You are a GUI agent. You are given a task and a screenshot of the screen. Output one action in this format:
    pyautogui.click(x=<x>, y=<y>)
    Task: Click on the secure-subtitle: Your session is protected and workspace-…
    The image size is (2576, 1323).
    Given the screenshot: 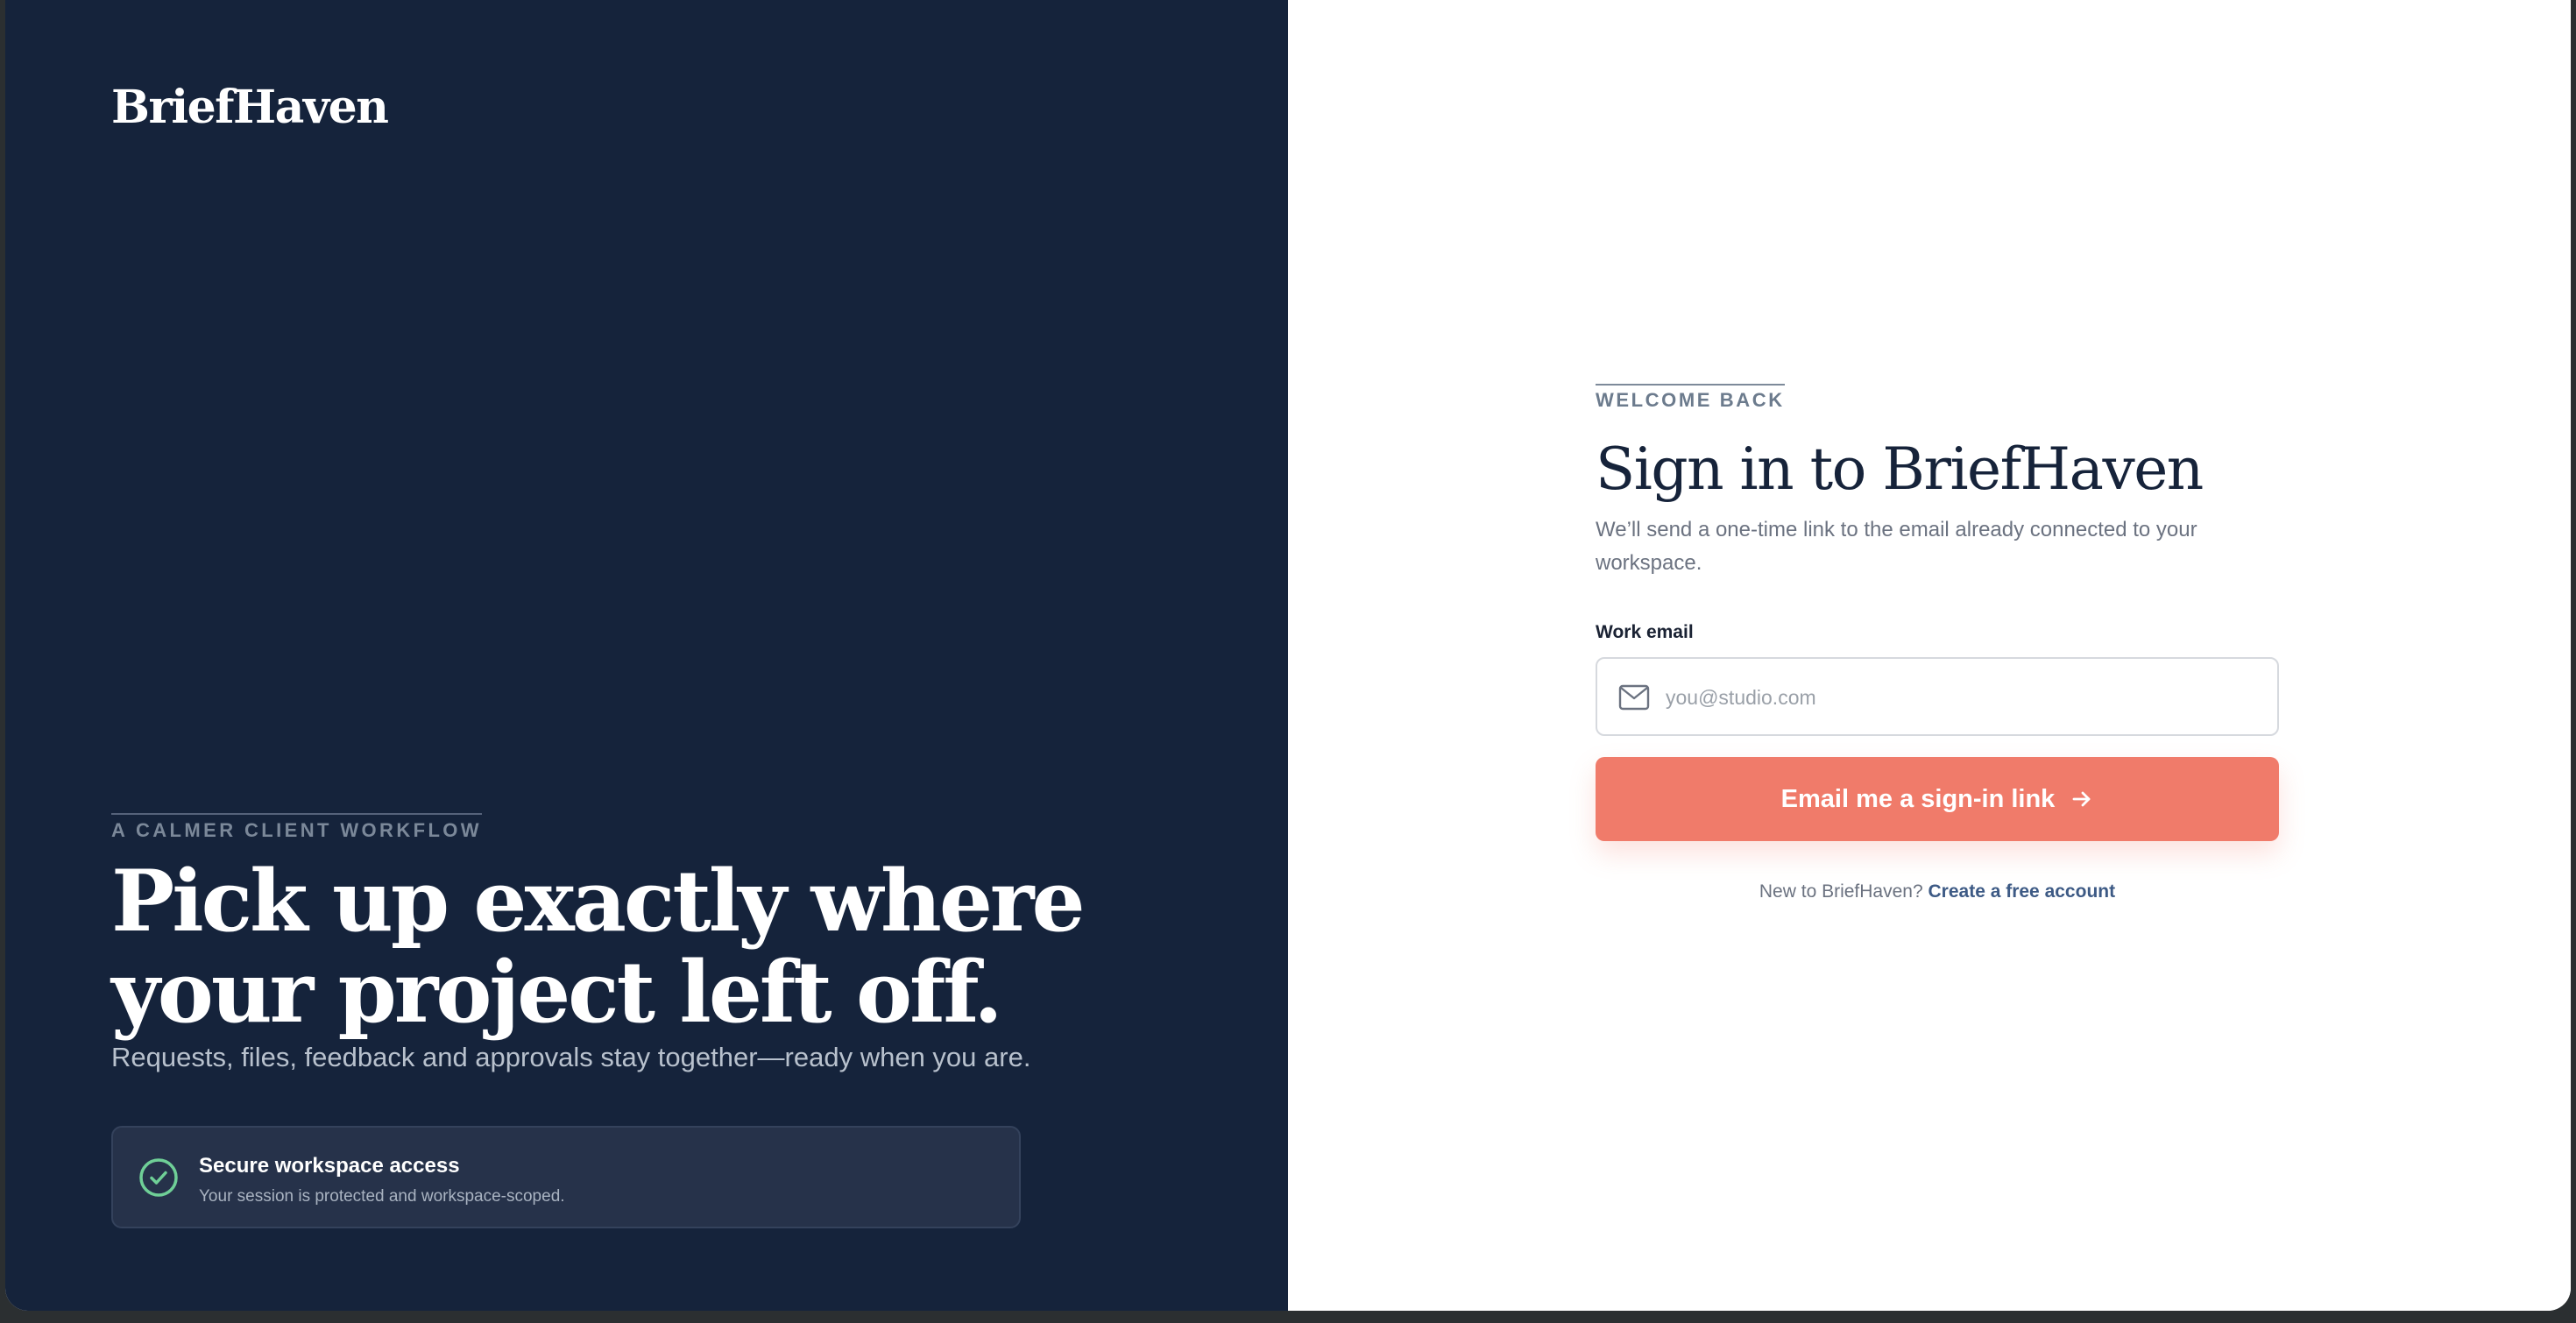 What is the action you would take?
    pyautogui.click(x=382, y=1196)
    